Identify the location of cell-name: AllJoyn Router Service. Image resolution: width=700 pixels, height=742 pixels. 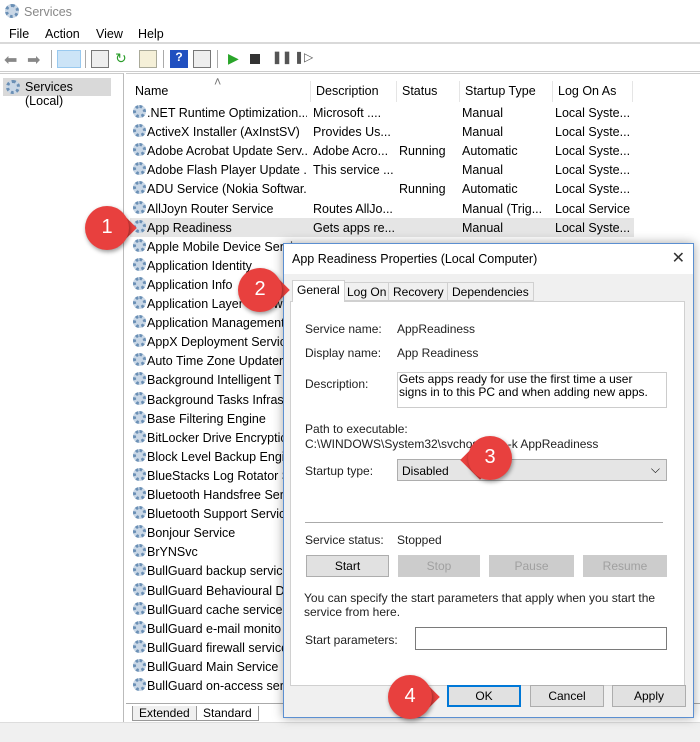
(210, 208).